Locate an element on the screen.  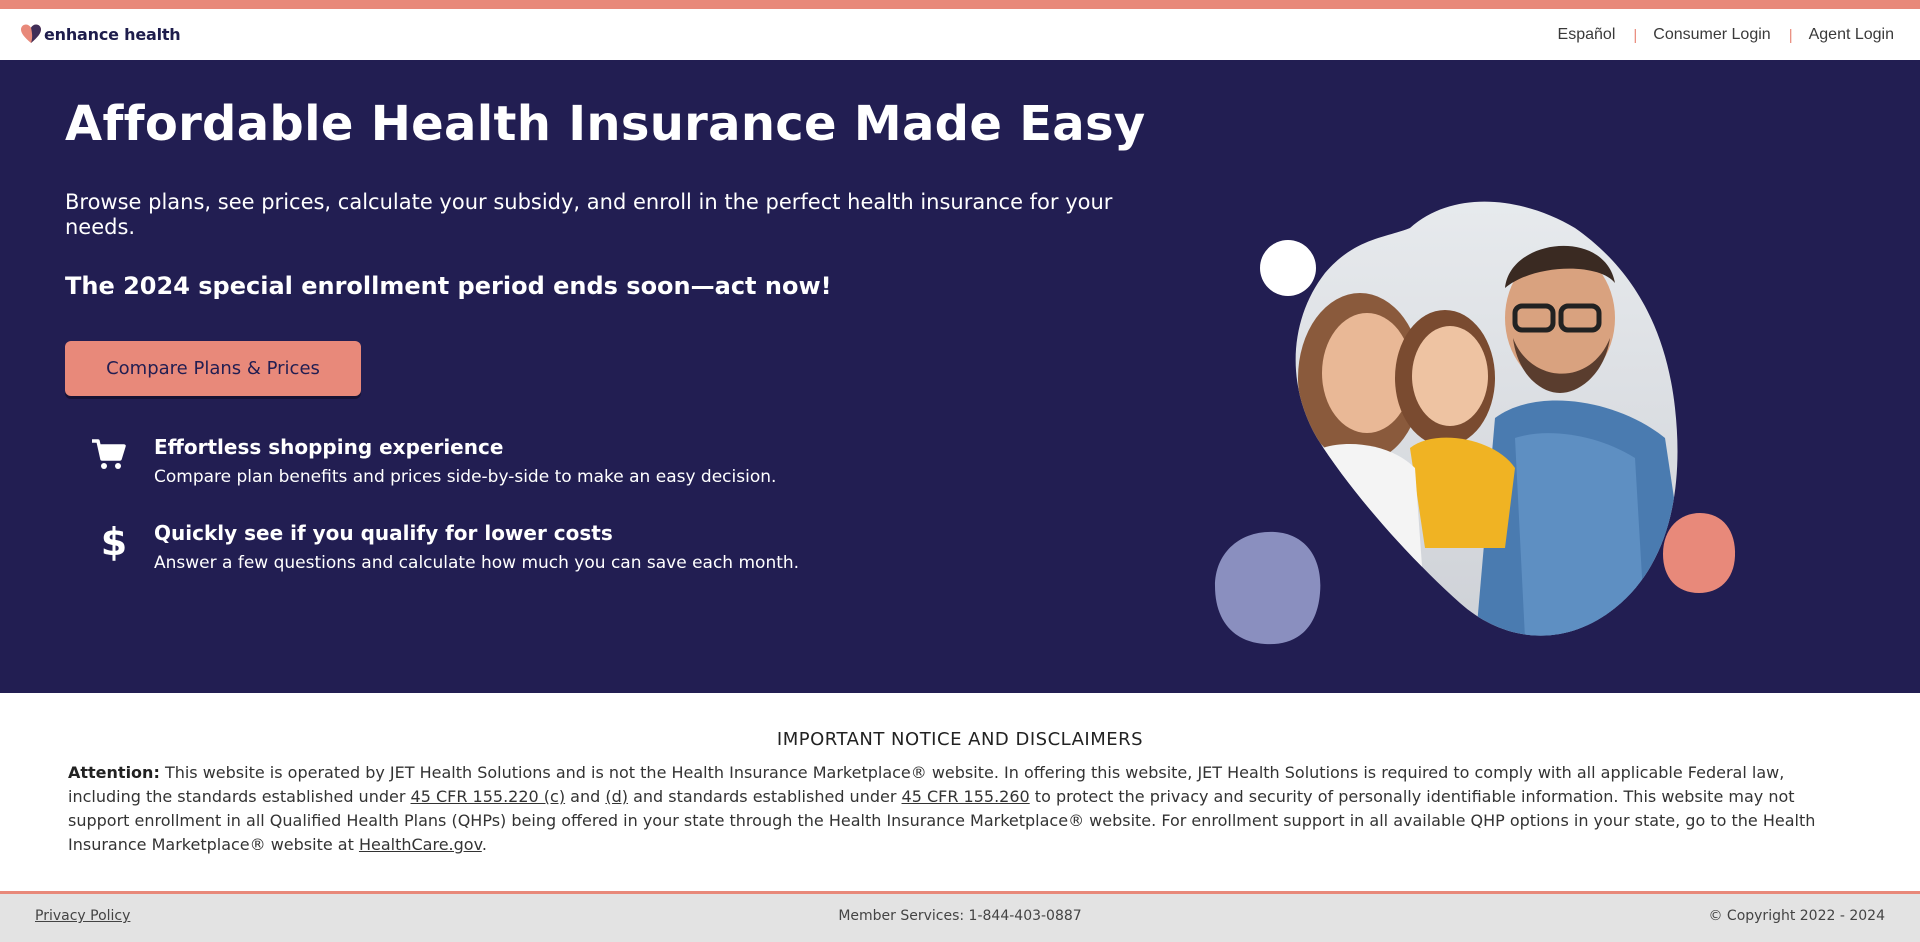
feature-title: Effortless shopping experience is located at coordinates (329, 447).